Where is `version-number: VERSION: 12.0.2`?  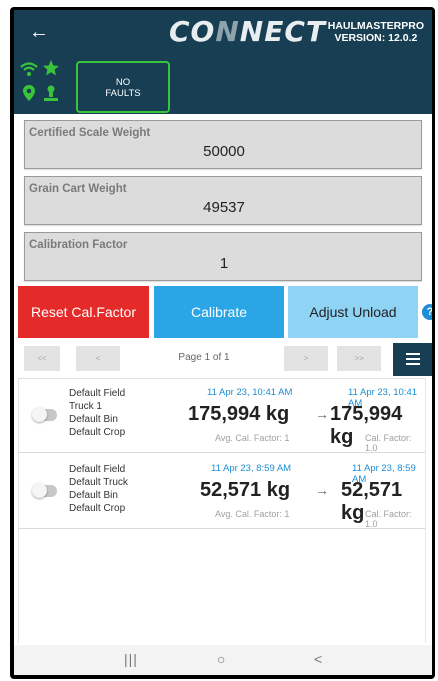
version-number: VERSION: 12.0.2 is located at coordinates (376, 38).